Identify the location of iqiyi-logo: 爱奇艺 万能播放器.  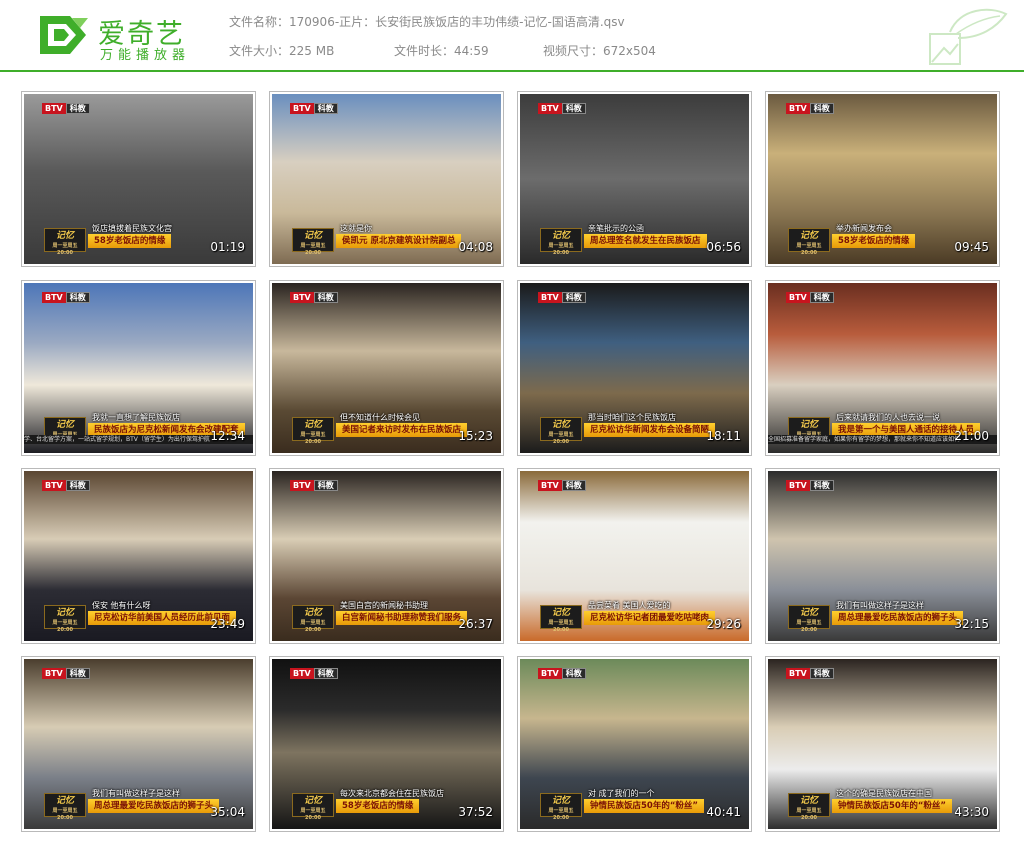
(129, 37).